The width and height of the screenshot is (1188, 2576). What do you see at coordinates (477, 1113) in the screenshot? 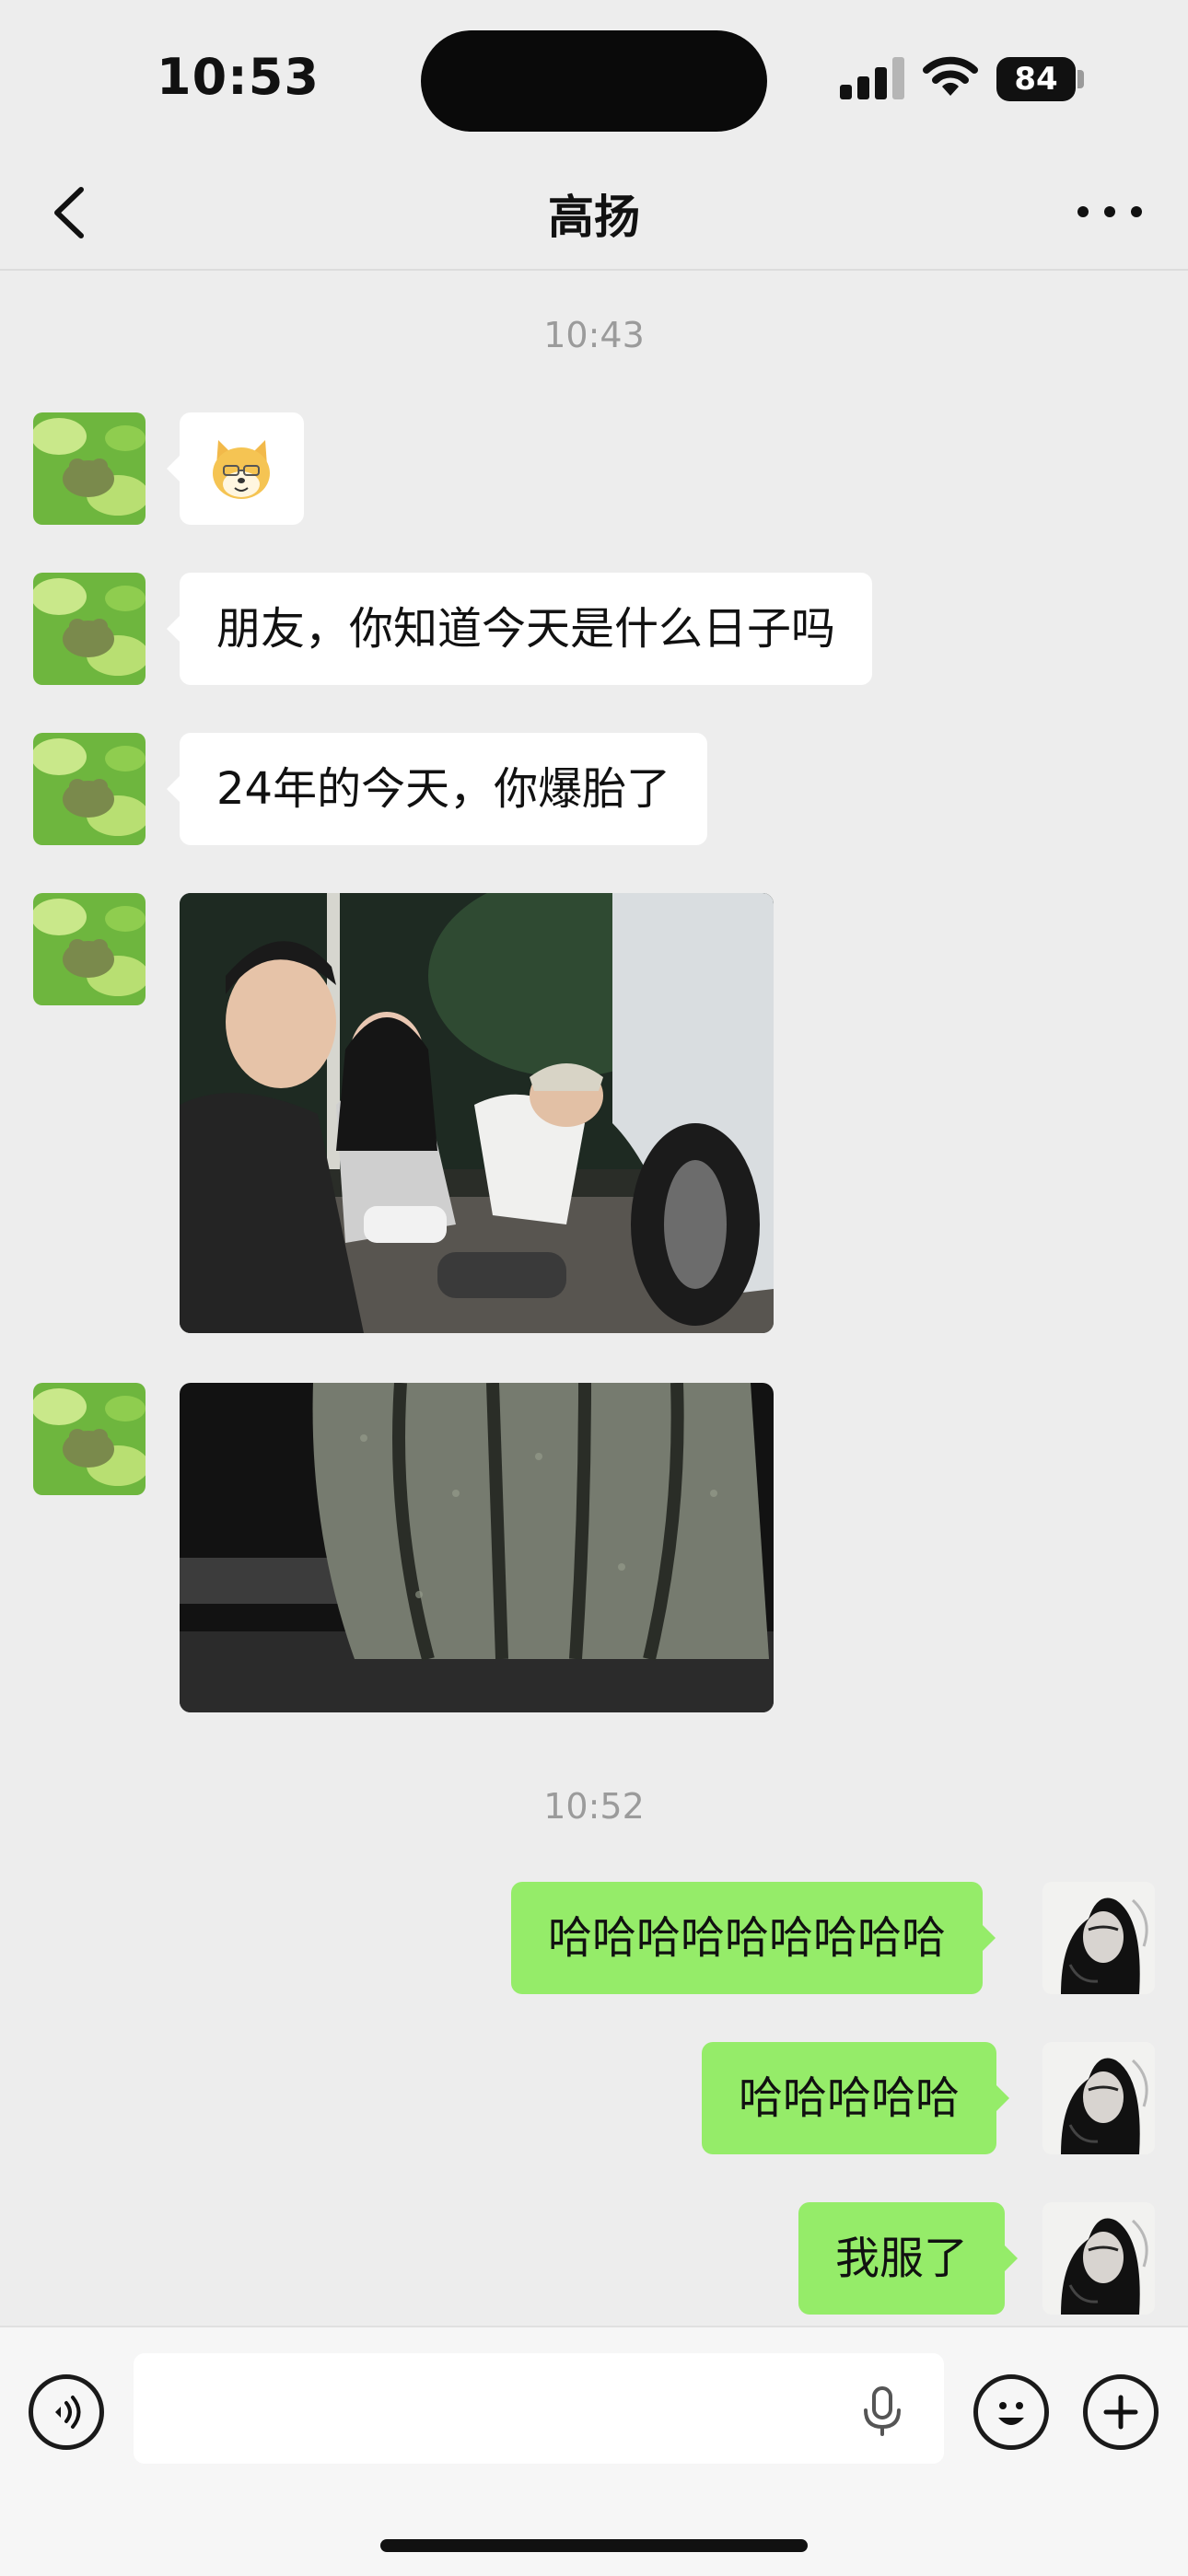
I see `photo-message-group` at bounding box center [477, 1113].